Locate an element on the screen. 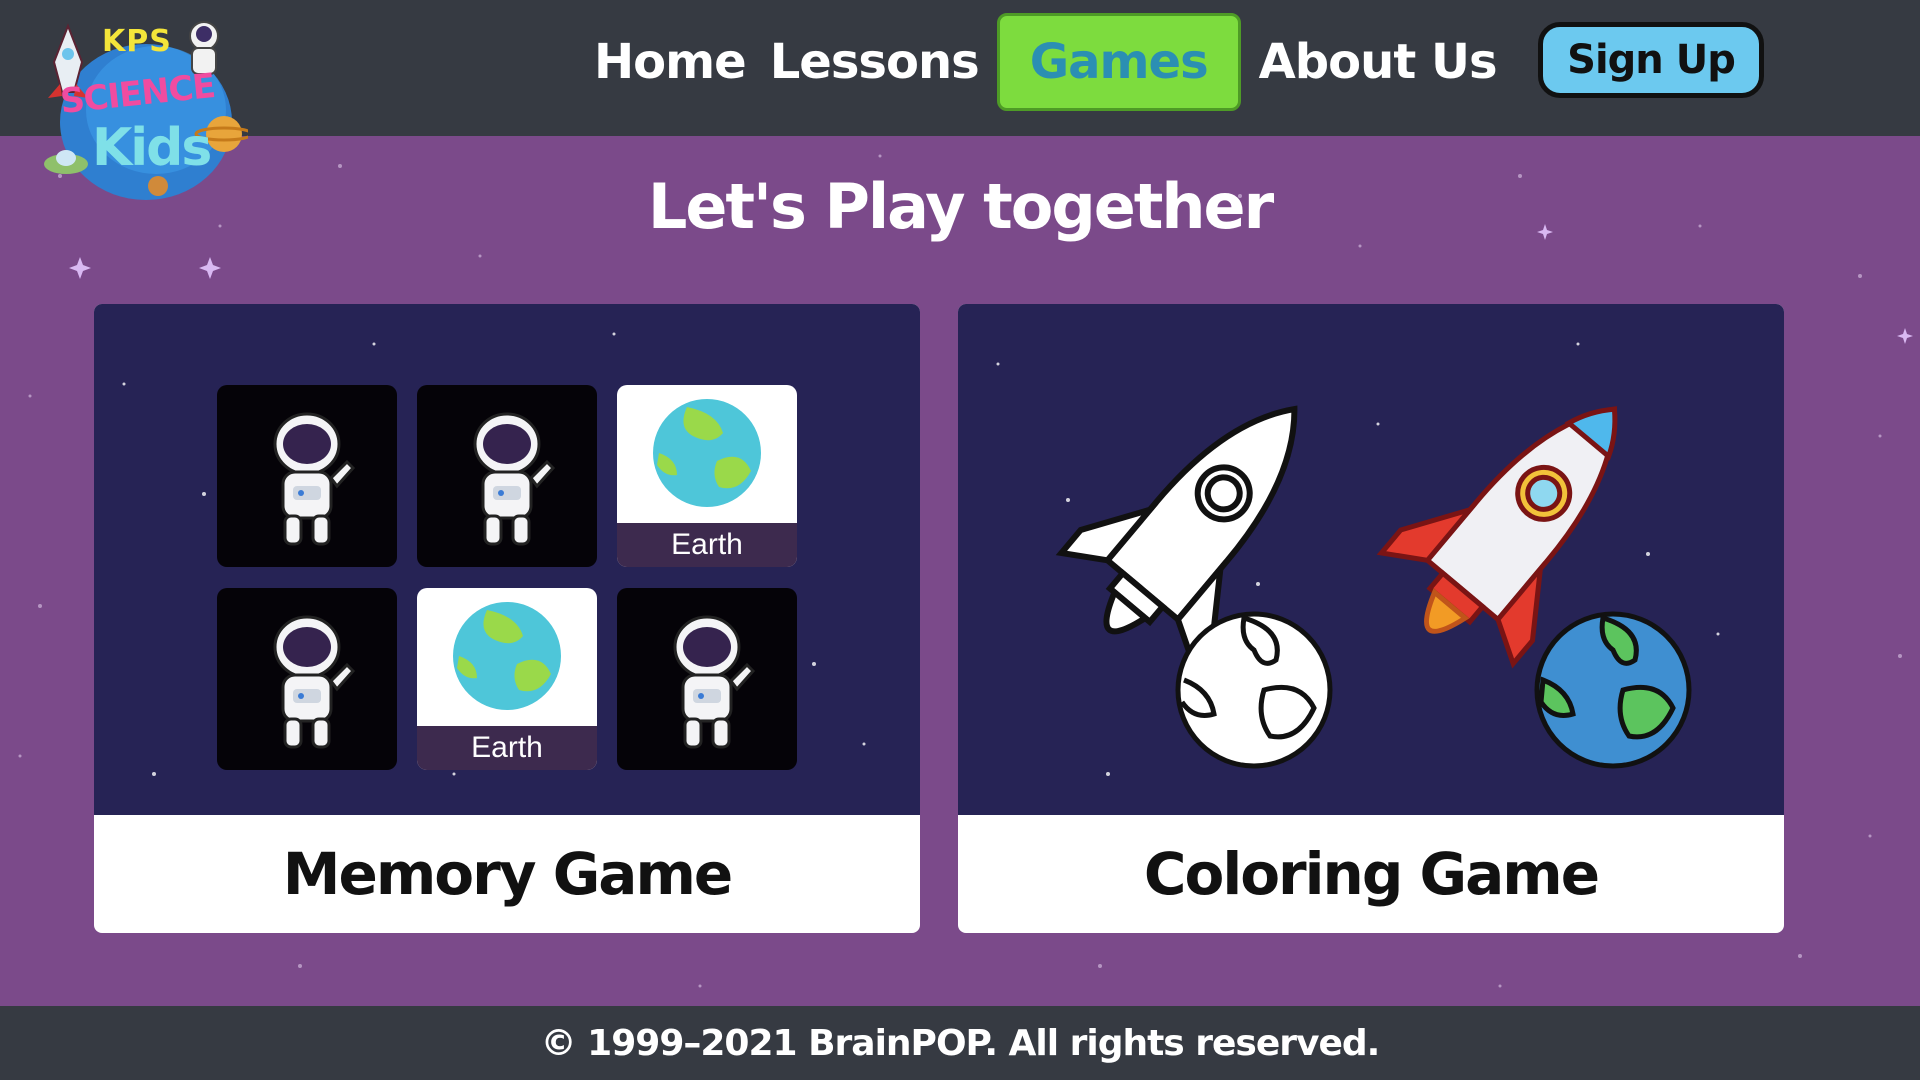 This screenshot has height=1080, width=1920. logo-text-kps: KPS is located at coordinates (137, 41).